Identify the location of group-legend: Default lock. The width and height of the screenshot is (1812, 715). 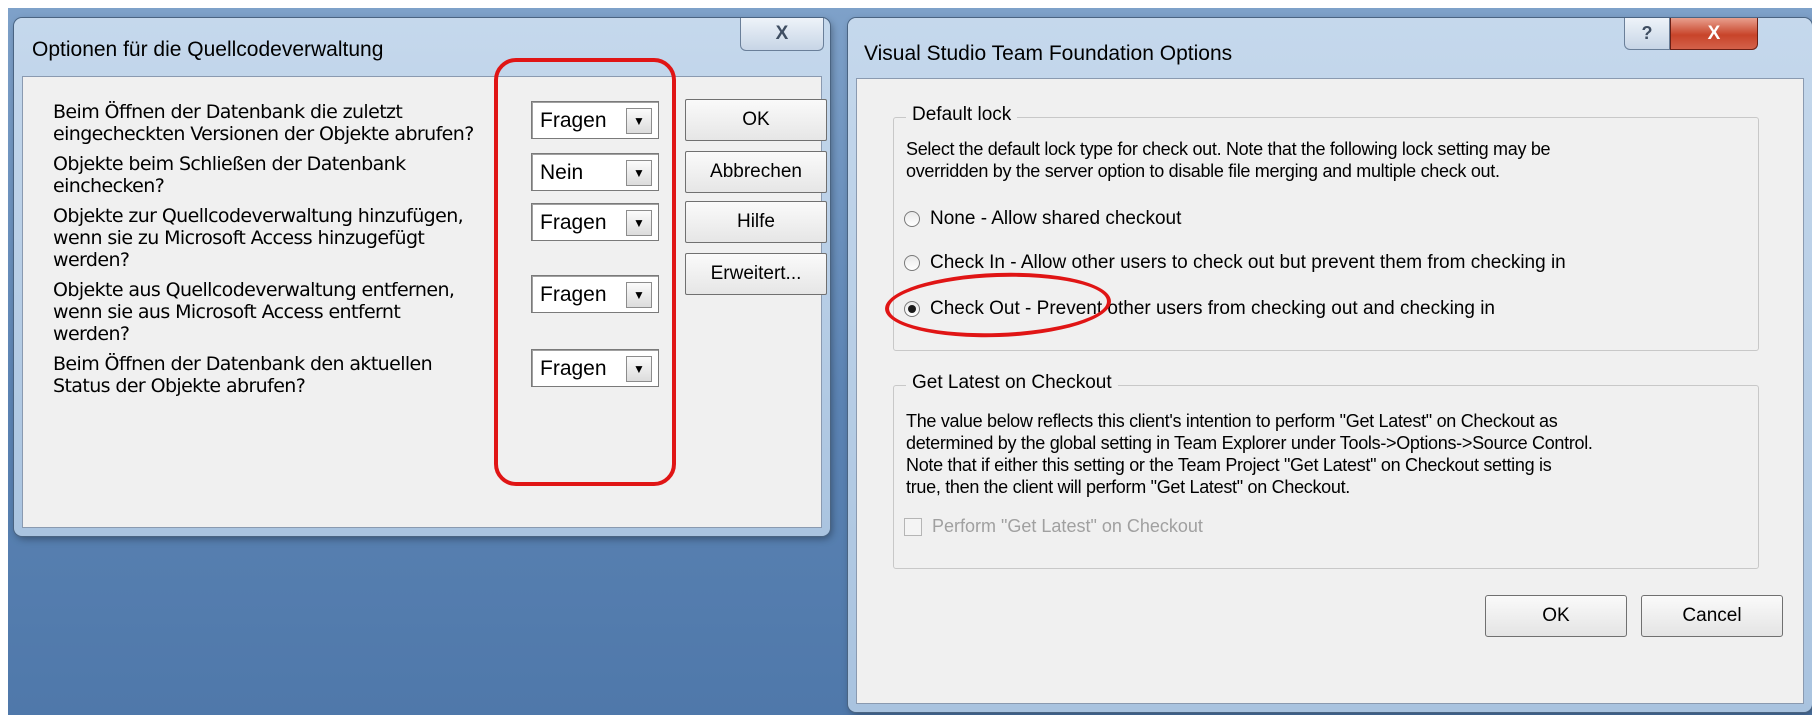
(962, 115).